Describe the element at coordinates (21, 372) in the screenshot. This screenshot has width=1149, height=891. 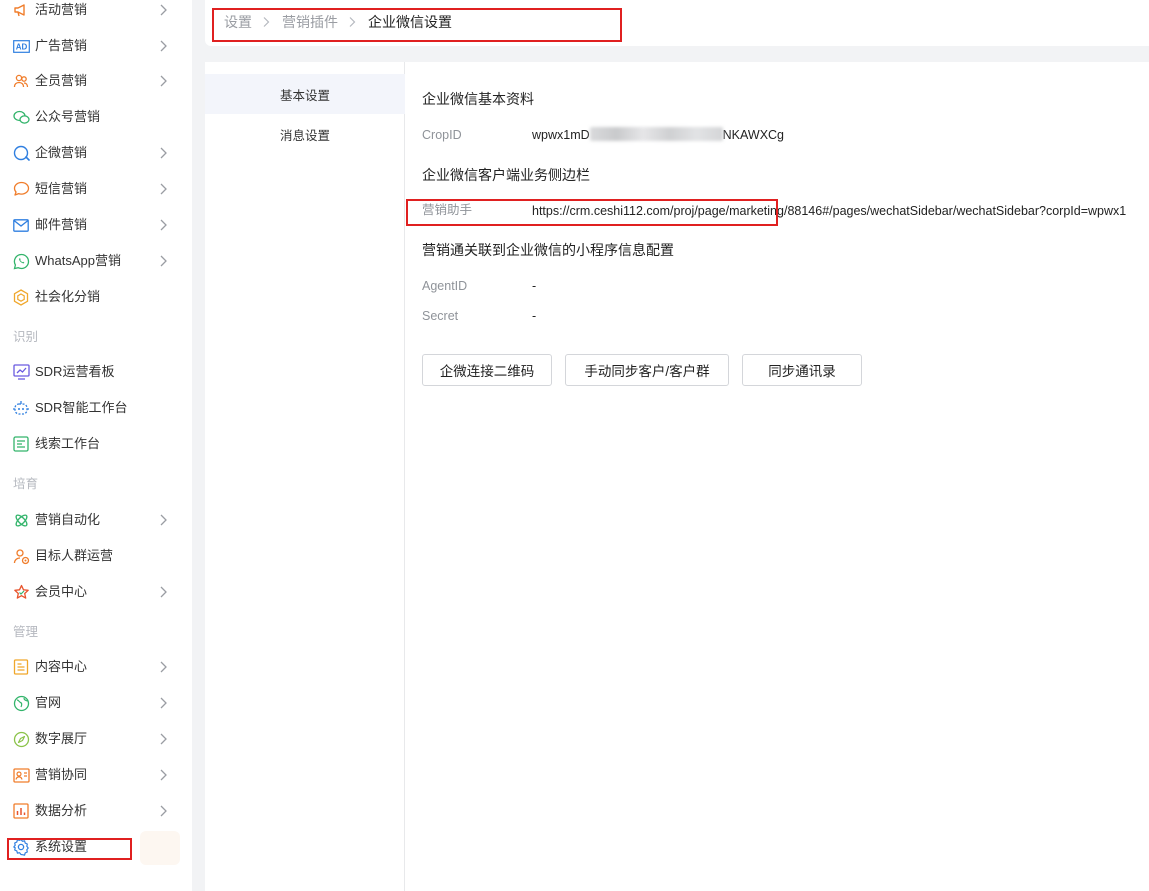
I see `dashboard-icon` at that location.